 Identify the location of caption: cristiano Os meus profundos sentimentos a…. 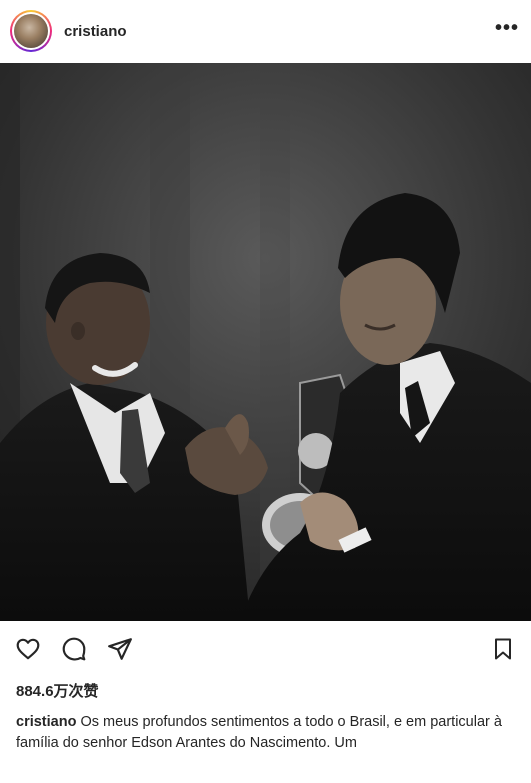
(264, 733).